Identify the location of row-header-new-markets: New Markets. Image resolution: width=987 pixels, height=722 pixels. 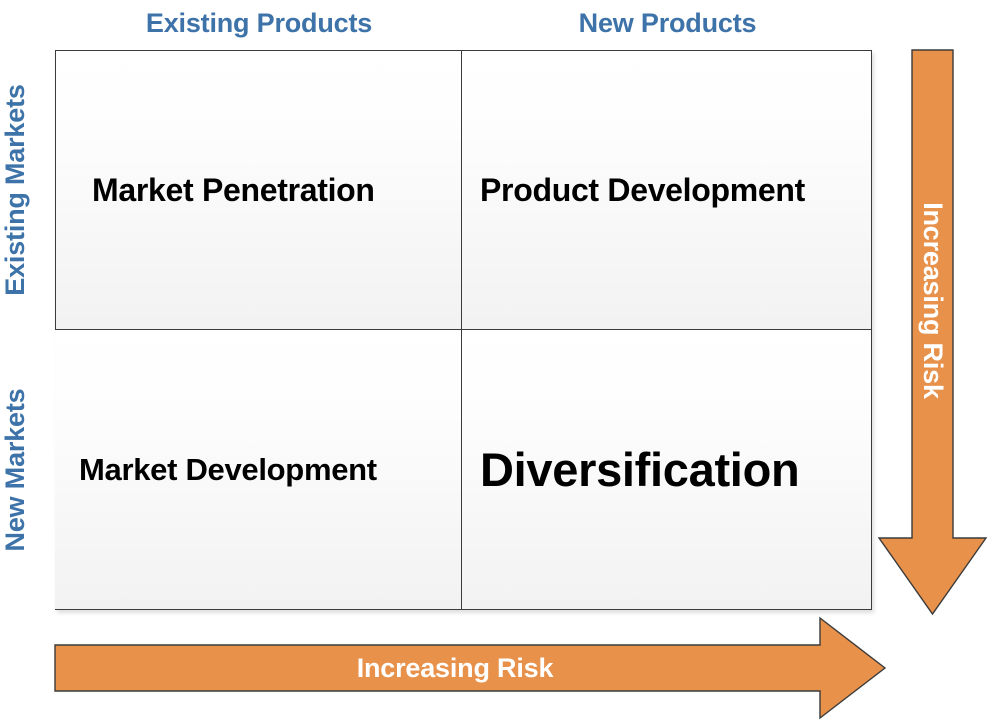
(15, 470).